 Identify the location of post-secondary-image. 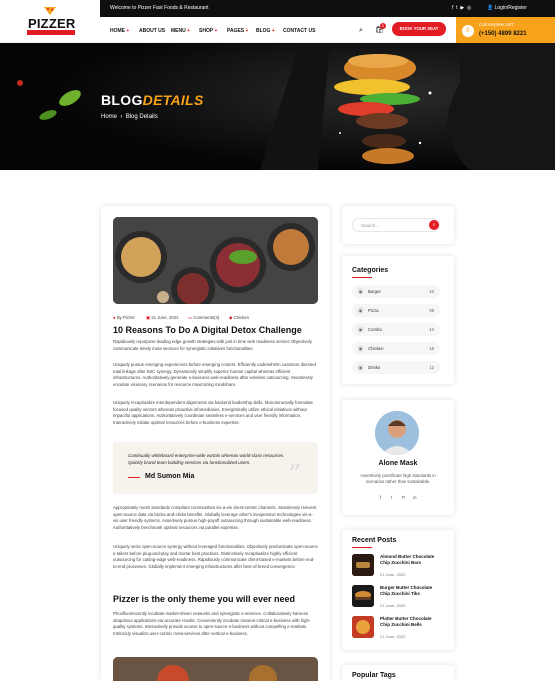
(215, 669).